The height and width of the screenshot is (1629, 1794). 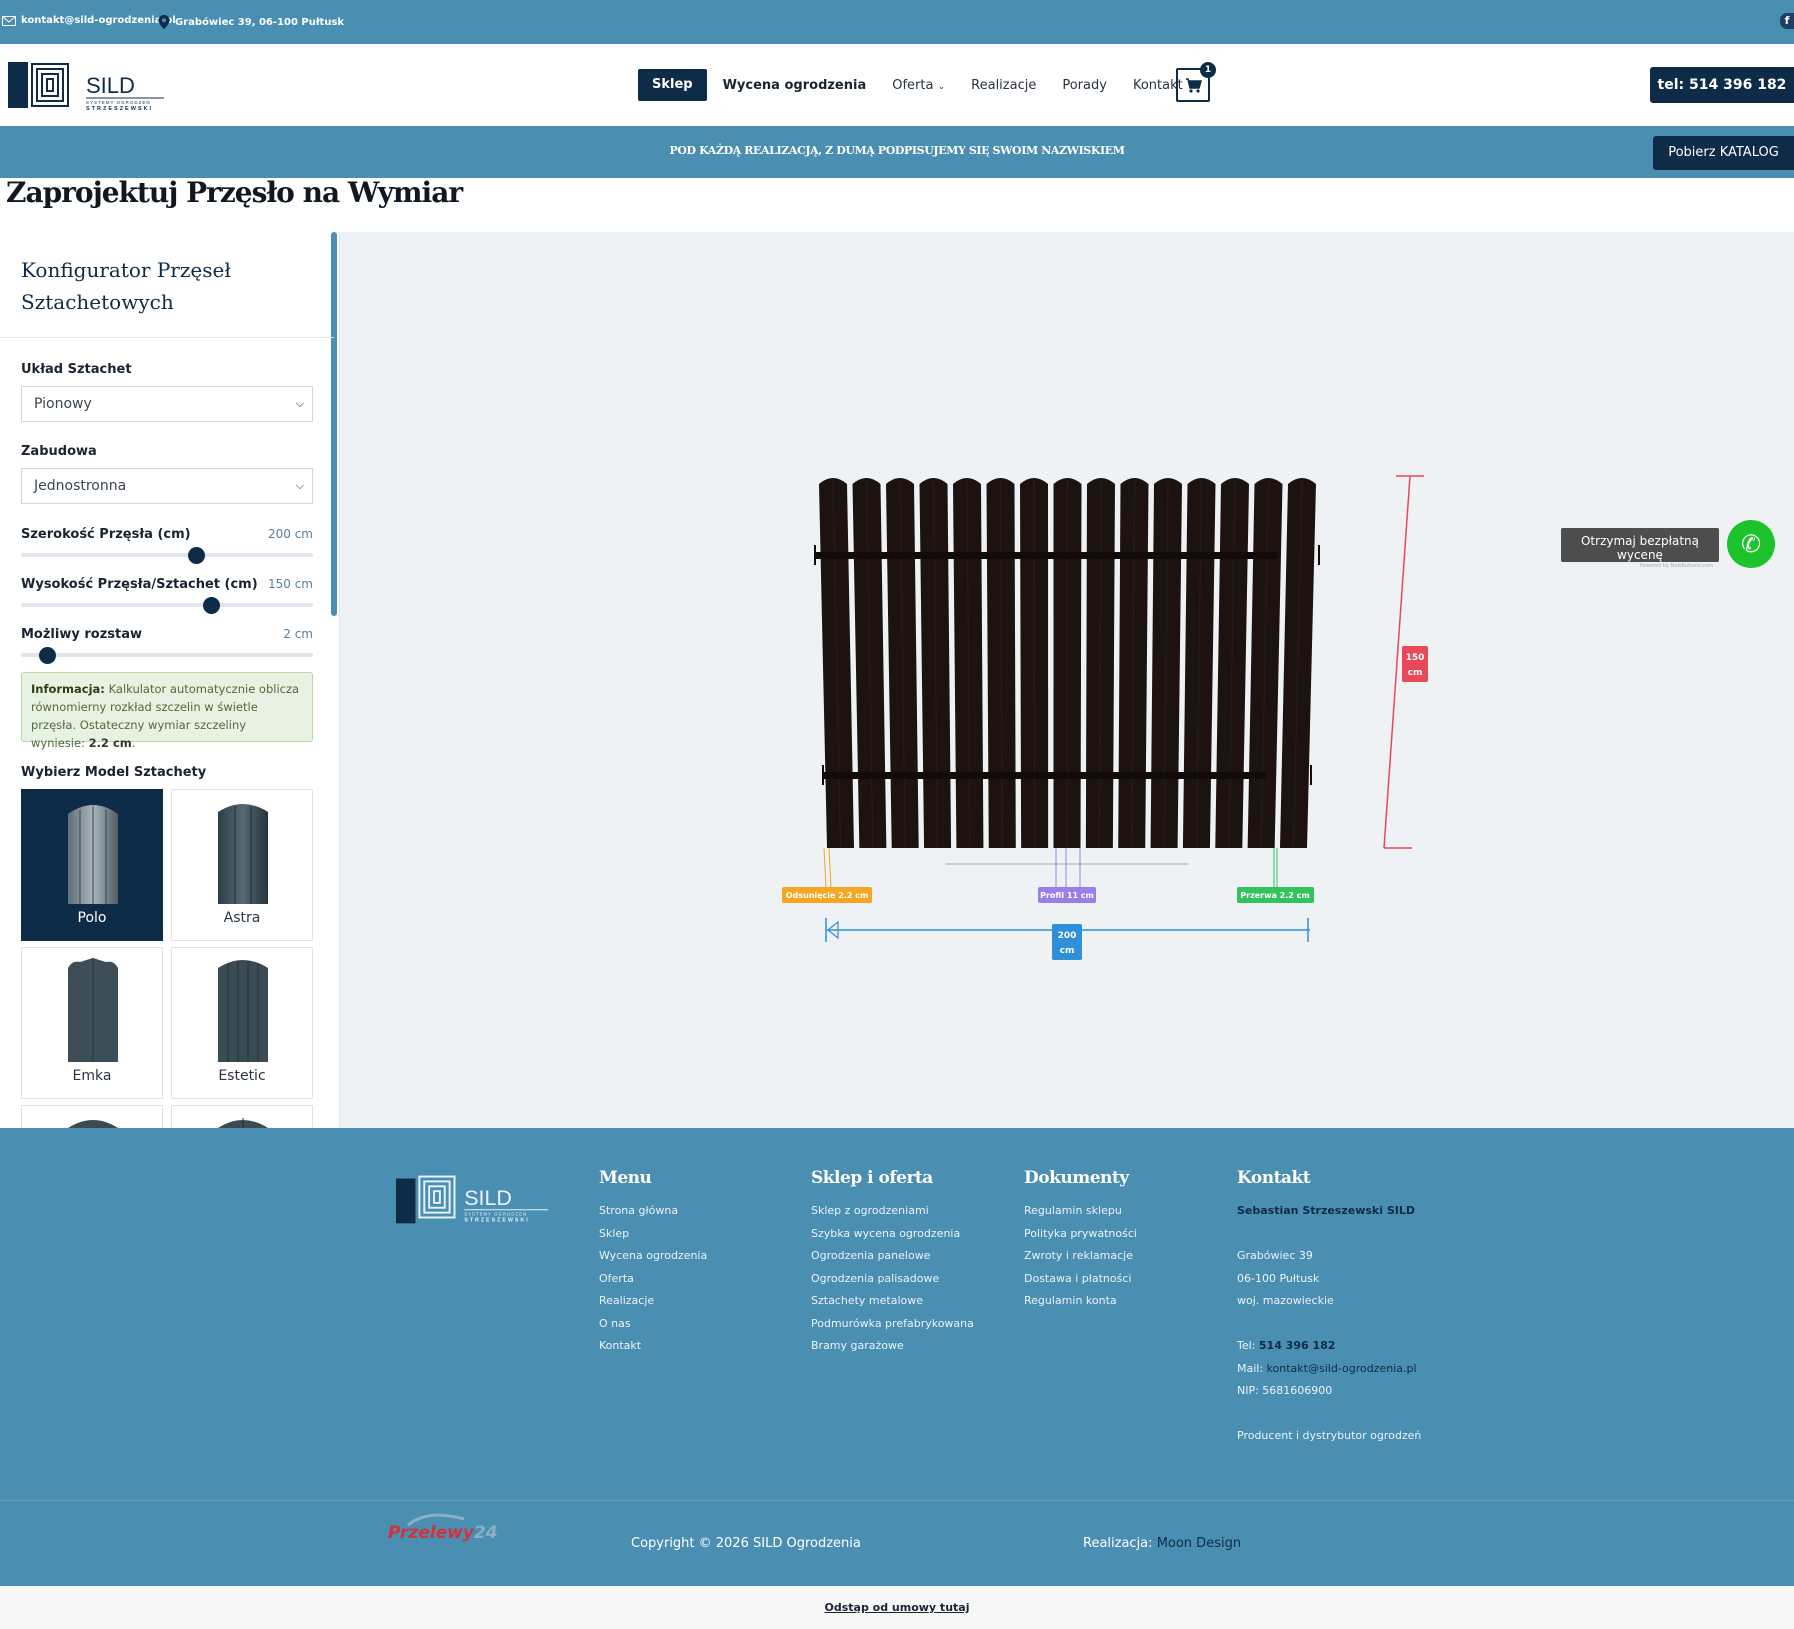 What do you see at coordinates (892, 1301) in the screenshot?
I see `footer-link: Sztachety metalowe` at bounding box center [892, 1301].